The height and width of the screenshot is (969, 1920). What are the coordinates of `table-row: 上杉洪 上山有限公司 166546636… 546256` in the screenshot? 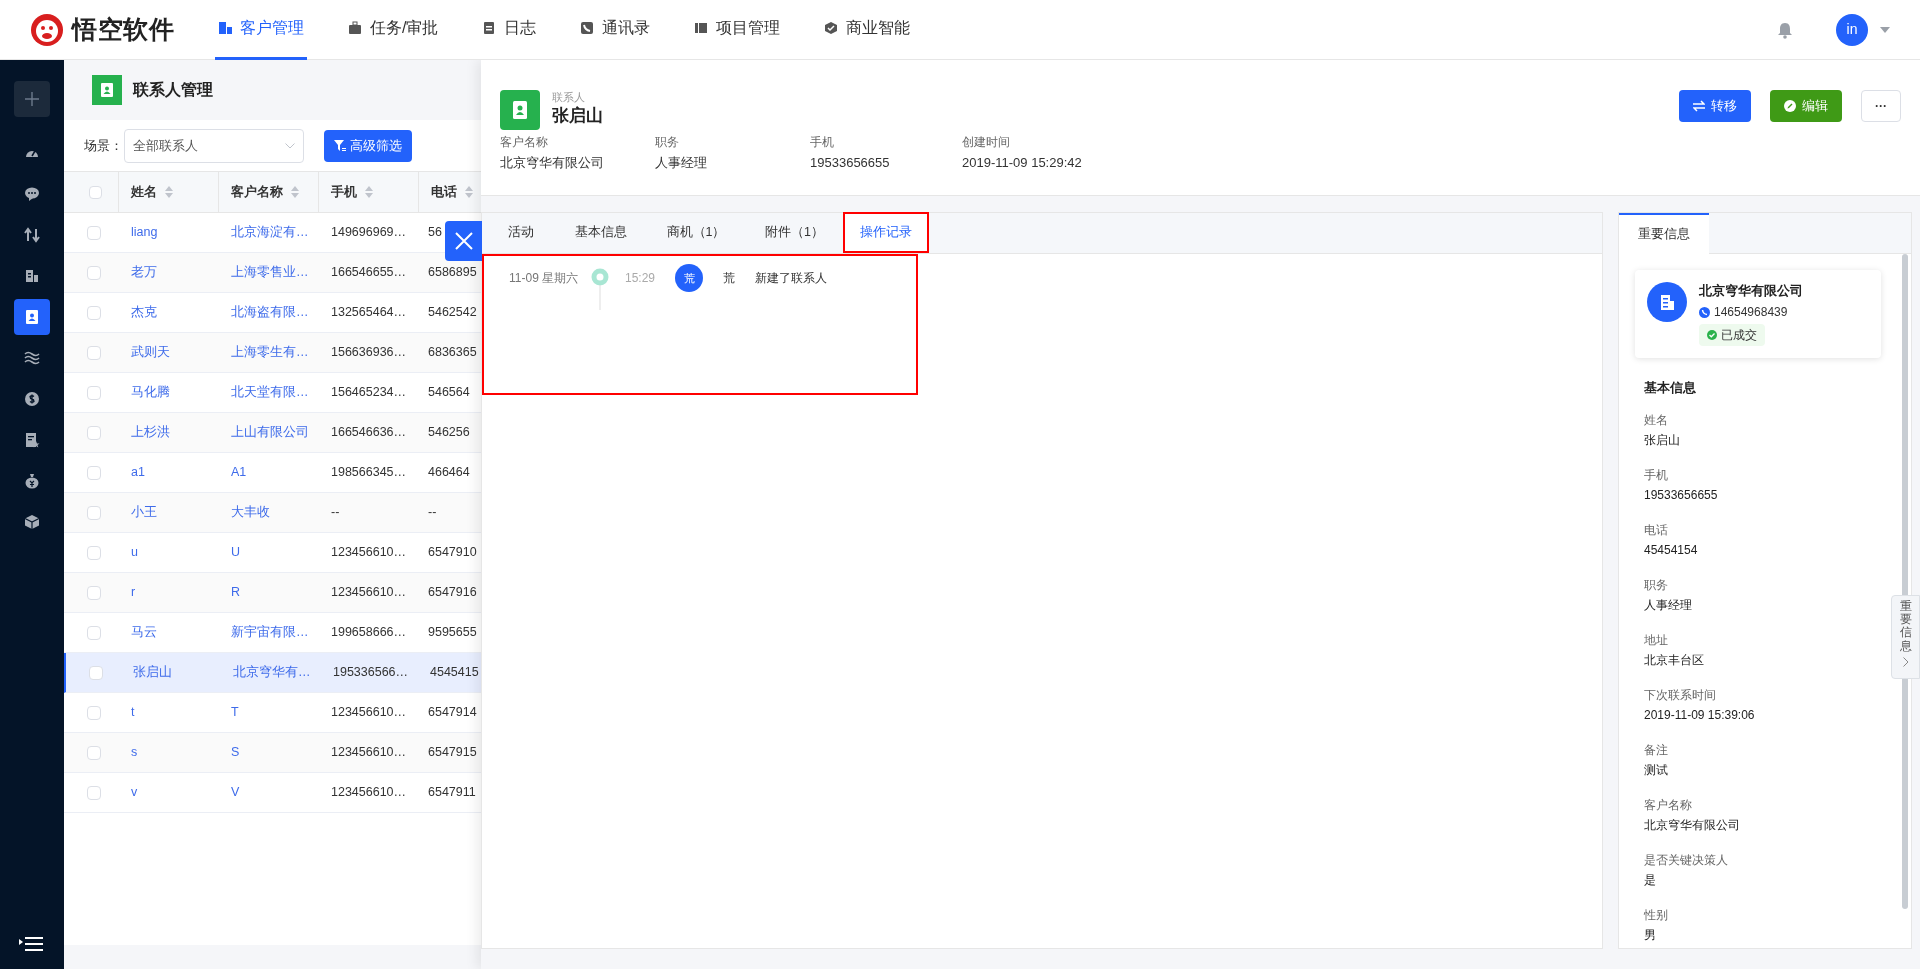 It's located at (274, 433).